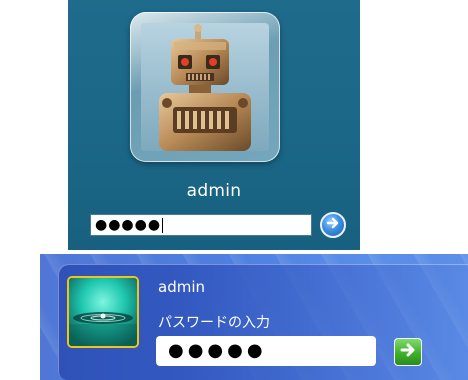  What do you see at coordinates (103, 312) in the screenshot?
I see `water-drop-avatar` at bounding box center [103, 312].